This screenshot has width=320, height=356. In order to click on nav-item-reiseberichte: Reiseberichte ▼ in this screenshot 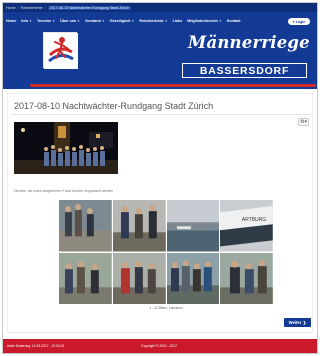, I will do `click(153, 21)`.